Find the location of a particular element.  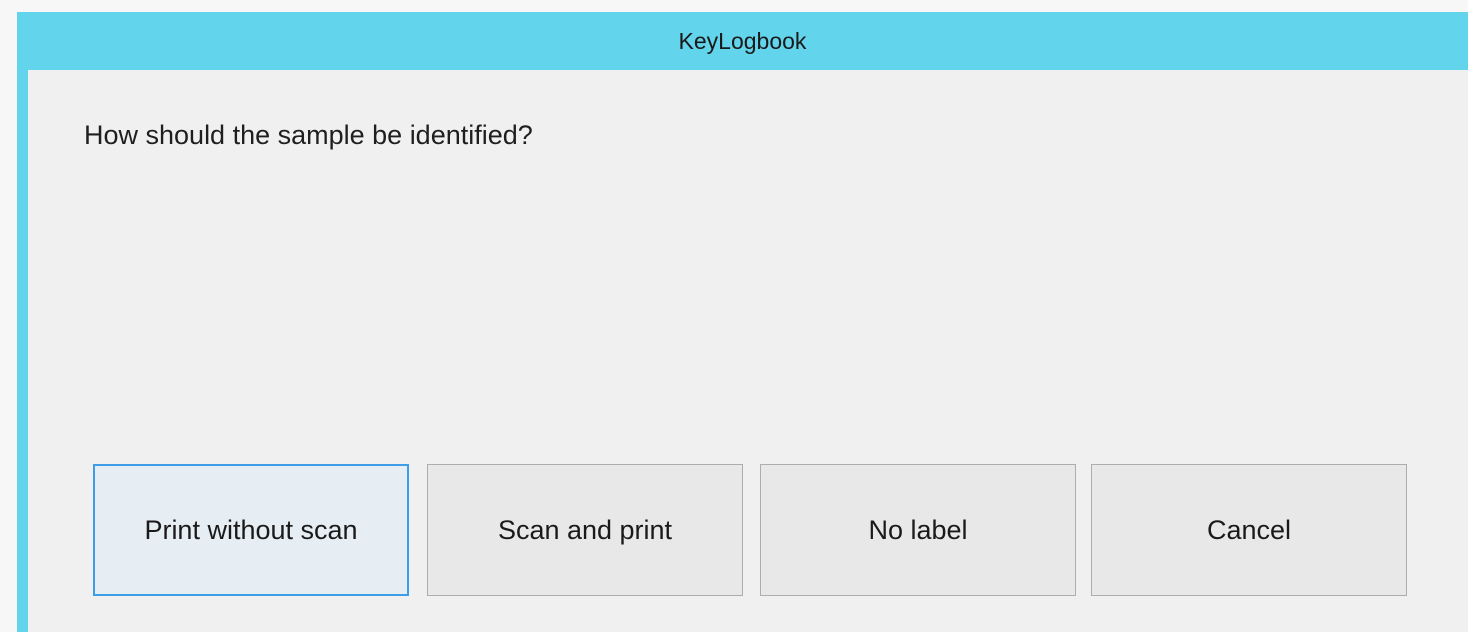

no-label-button: No label is located at coordinates (918, 530).